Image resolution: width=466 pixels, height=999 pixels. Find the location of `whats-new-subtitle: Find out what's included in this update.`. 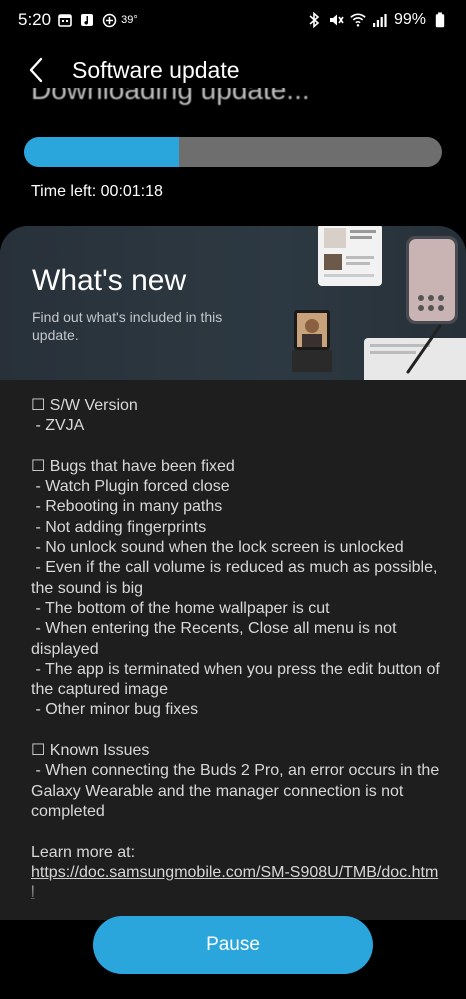

whats-new-subtitle: Find out what's included in this update. is located at coordinates (127, 326).